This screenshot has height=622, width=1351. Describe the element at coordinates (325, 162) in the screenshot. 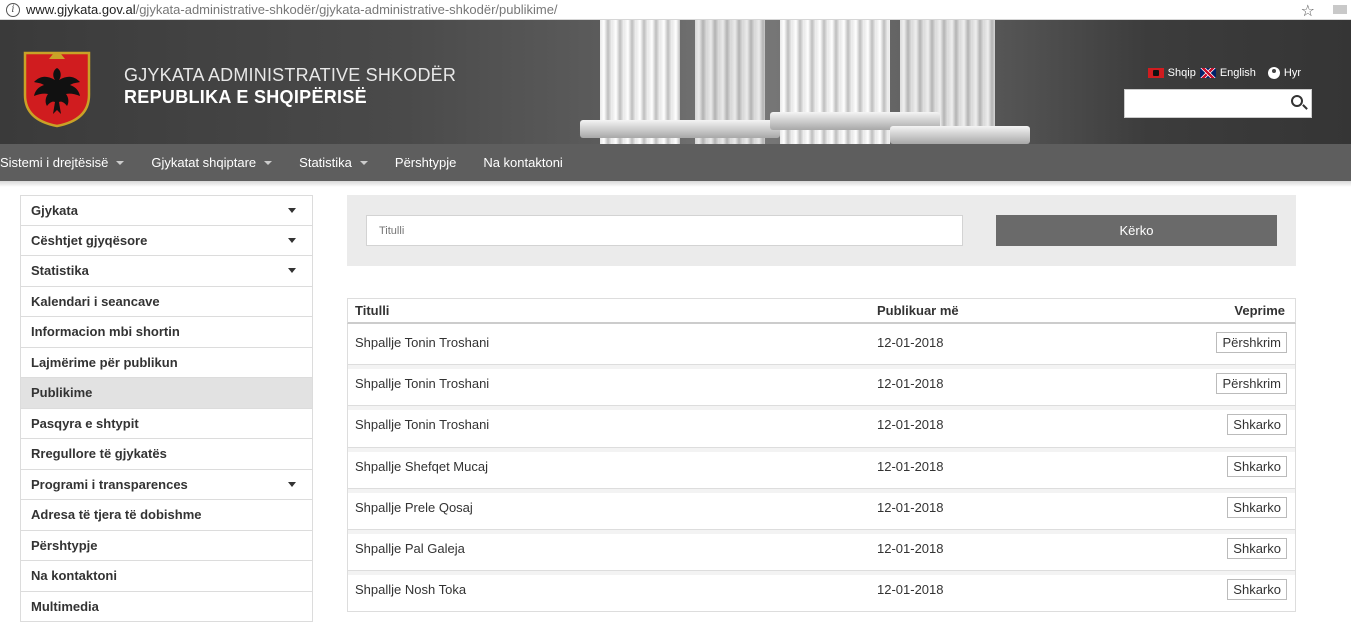

I see `nav-label: Statistika` at that location.